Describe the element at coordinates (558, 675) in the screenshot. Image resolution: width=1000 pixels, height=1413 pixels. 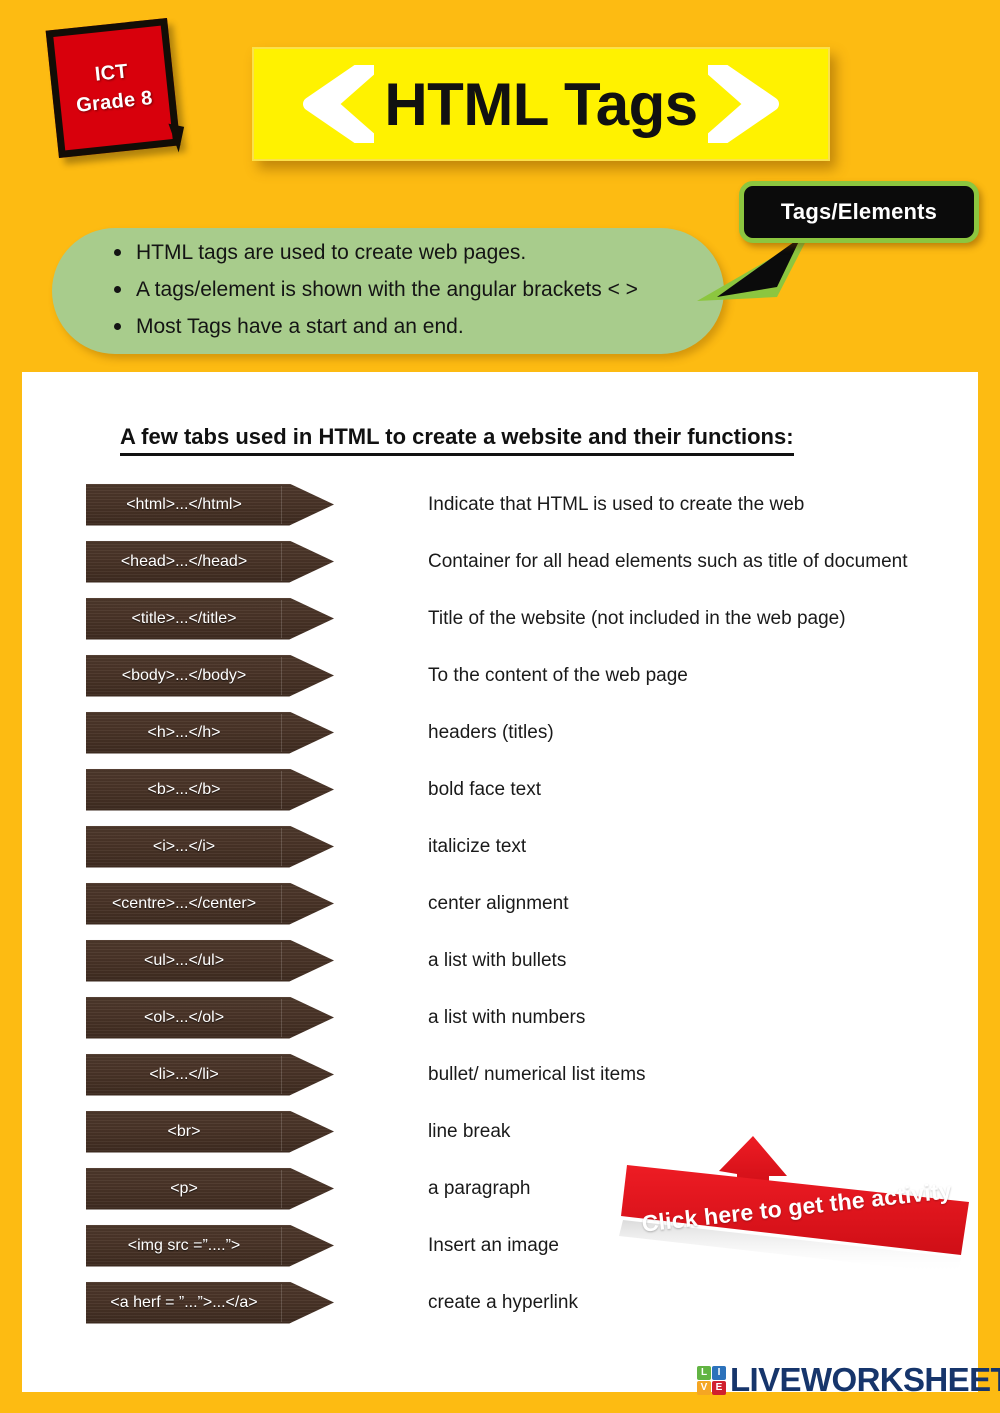
I see `tag-description: To the content of the web page` at that location.